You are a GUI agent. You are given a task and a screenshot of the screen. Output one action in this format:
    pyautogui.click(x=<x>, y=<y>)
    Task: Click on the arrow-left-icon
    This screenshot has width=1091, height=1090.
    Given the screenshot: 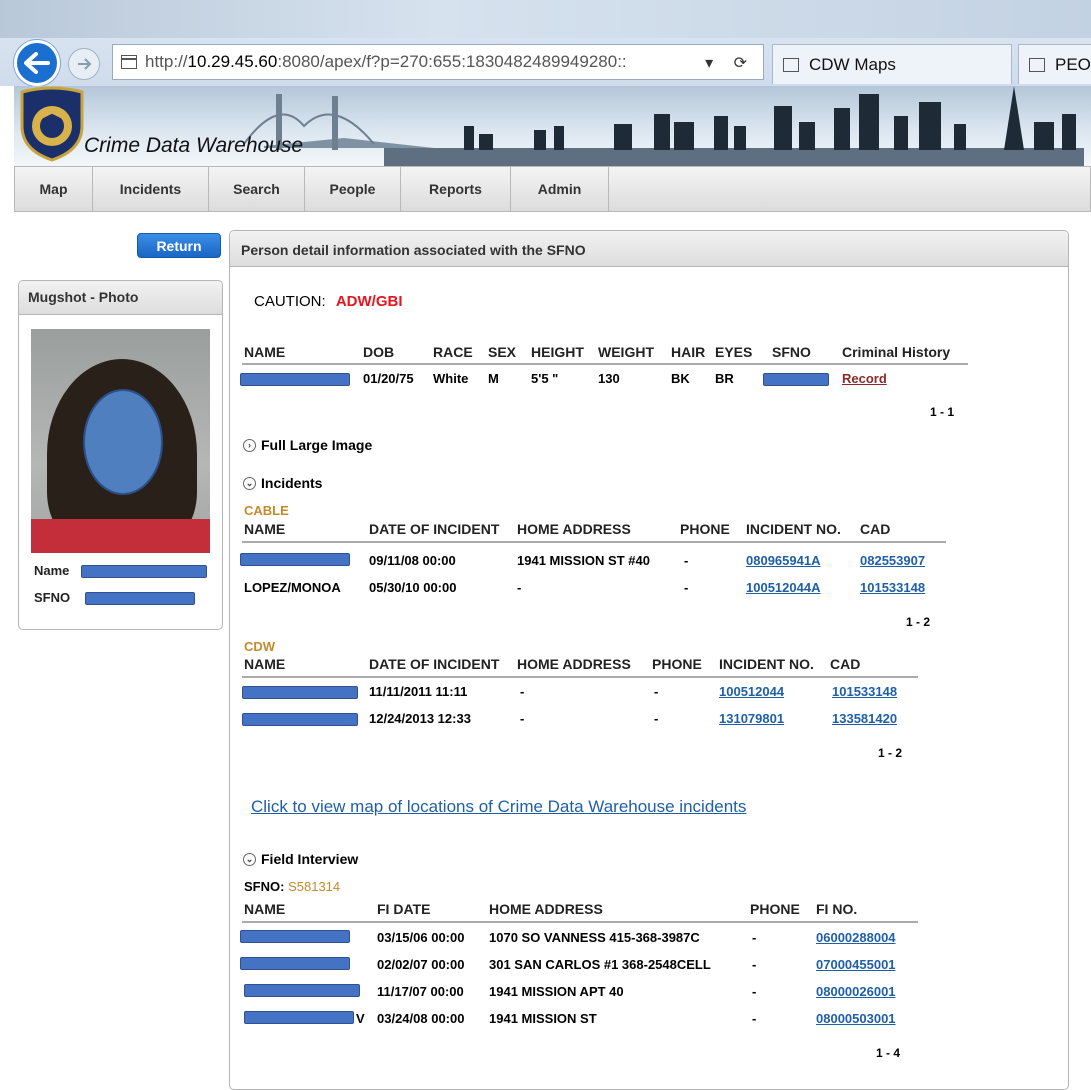 What is the action you would take?
    pyautogui.click(x=37, y=63)
    